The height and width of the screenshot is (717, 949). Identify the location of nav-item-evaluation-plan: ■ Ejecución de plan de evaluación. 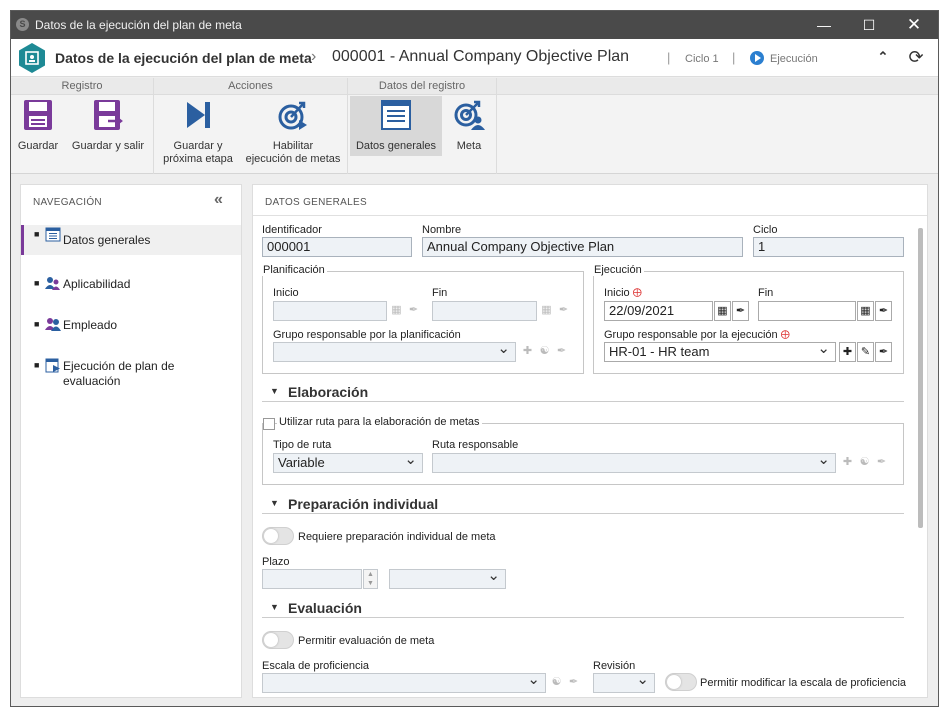
(131, 374).